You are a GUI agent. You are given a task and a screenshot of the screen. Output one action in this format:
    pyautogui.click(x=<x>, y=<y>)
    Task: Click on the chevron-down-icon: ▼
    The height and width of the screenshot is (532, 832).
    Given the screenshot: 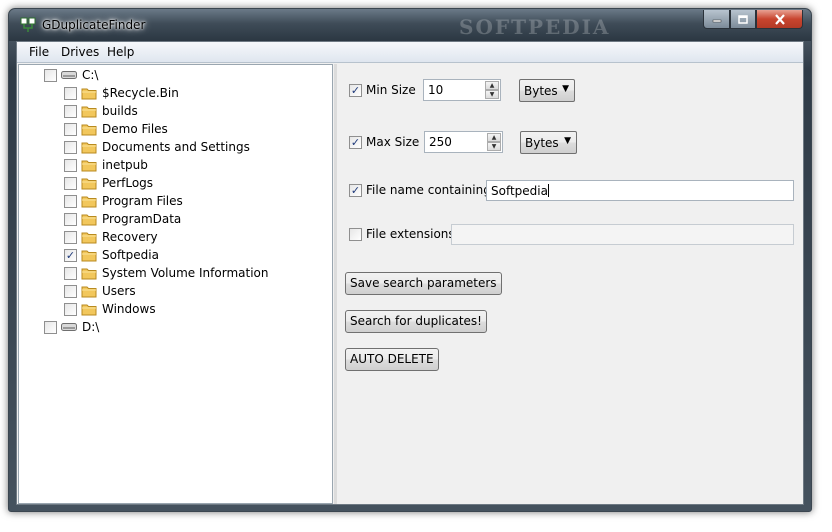 What is the action you would take?
    pyautogui.click(x=567, y=141)
    